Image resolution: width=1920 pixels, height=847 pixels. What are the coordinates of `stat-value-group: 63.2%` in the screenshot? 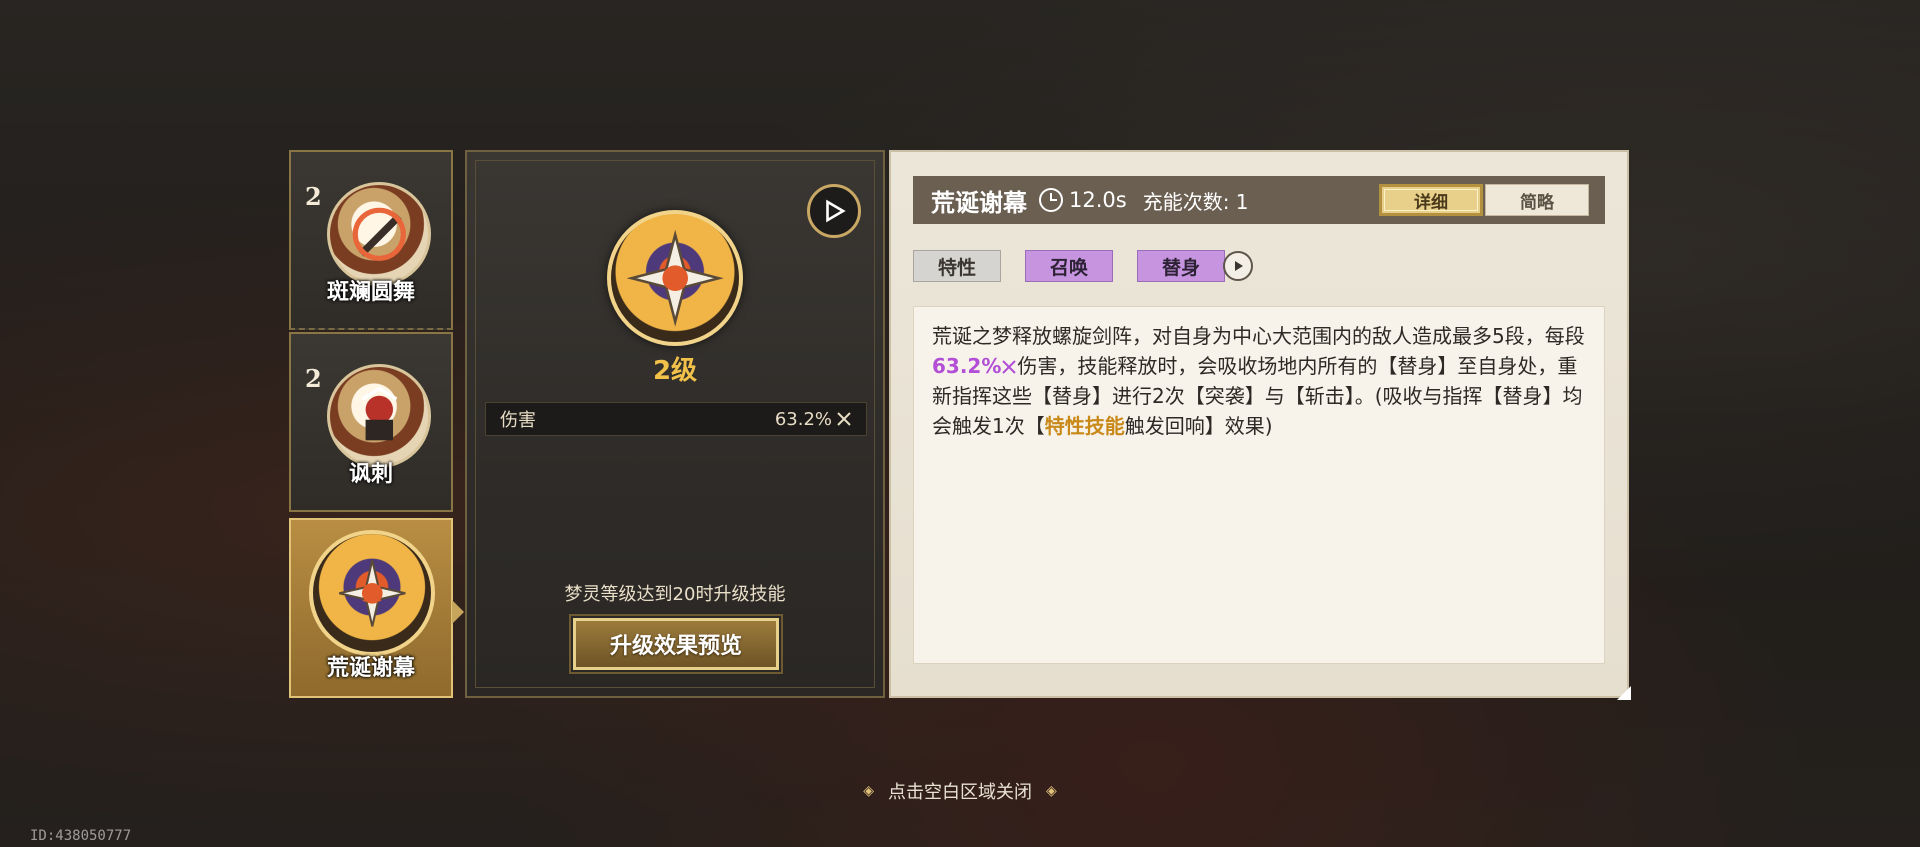 It's located at (813, 419).